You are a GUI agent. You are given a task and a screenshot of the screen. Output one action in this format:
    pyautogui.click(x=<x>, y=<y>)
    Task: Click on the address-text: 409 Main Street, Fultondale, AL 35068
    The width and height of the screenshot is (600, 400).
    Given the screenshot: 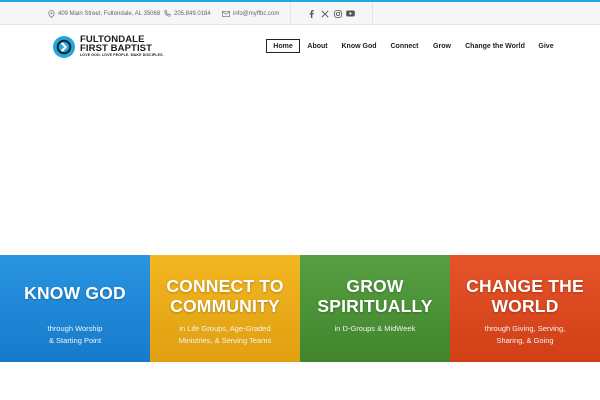 What is the action you would take?
    pyautogui.click(x=109, y=13)
    